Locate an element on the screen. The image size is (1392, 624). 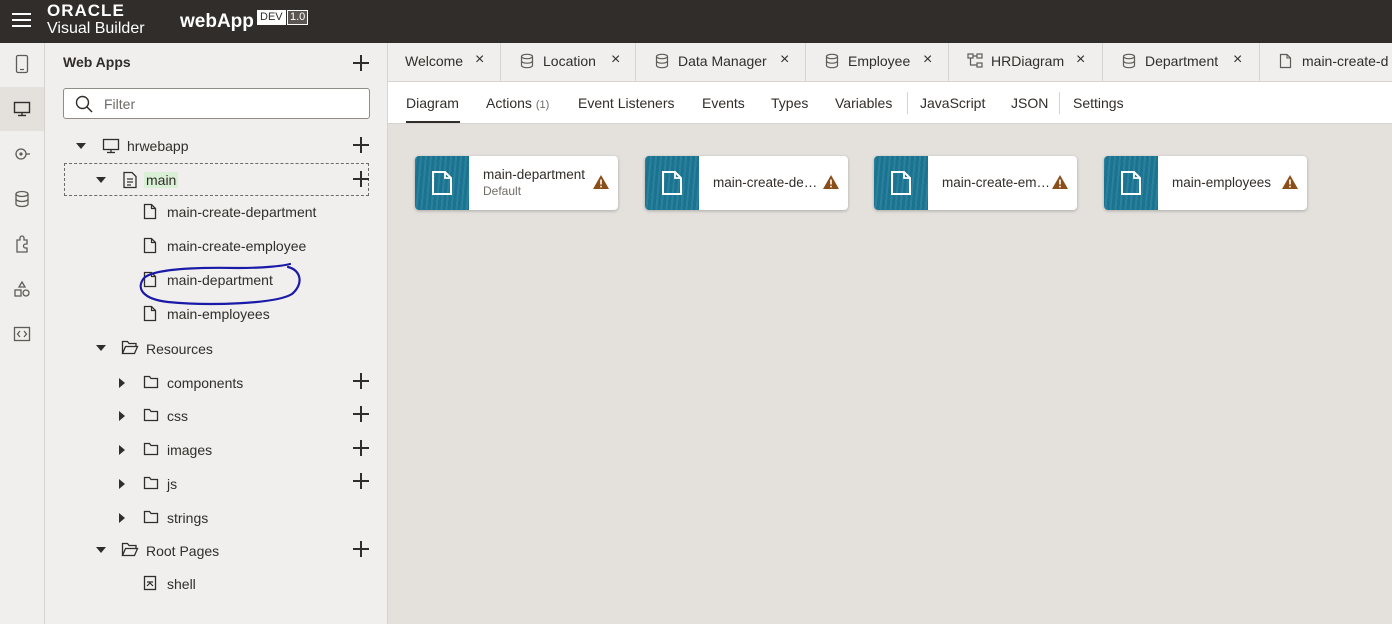
subtab-actions: Actions (1) is located at coordinates (517, 103).